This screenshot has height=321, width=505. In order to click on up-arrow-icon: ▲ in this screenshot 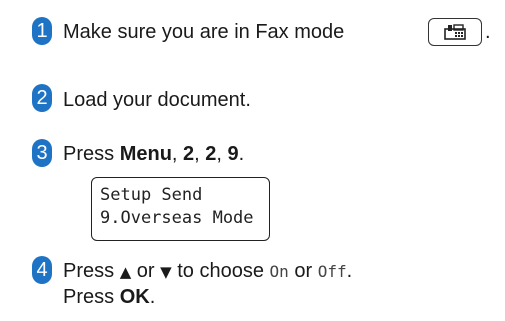, I will do `click(125, 272)`.